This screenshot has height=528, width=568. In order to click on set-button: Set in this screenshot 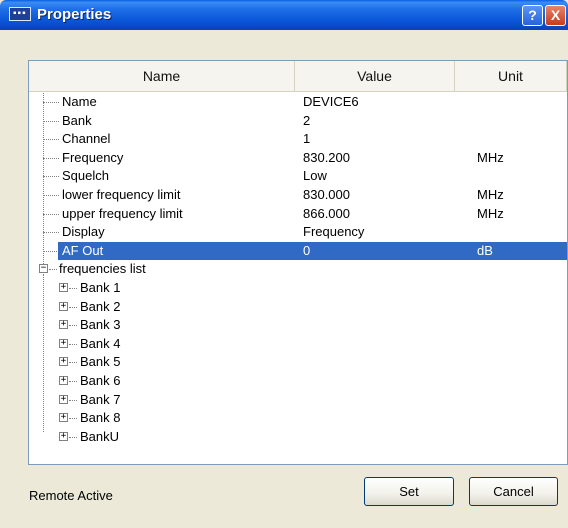, I will do `click(409, 491)`.